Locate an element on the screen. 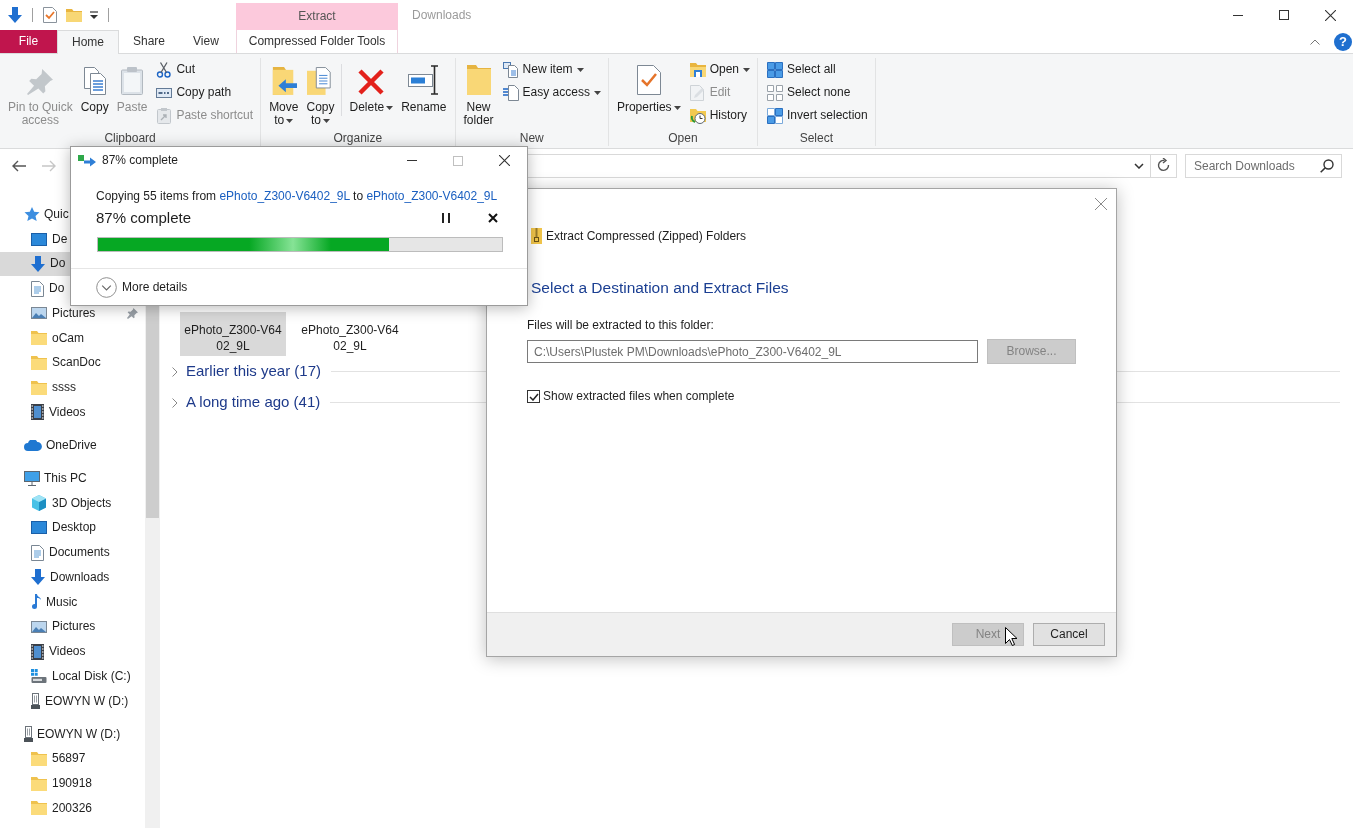 This screenshot has width=1353, height=828. group-label: Select is located at coordinates (816, 138).